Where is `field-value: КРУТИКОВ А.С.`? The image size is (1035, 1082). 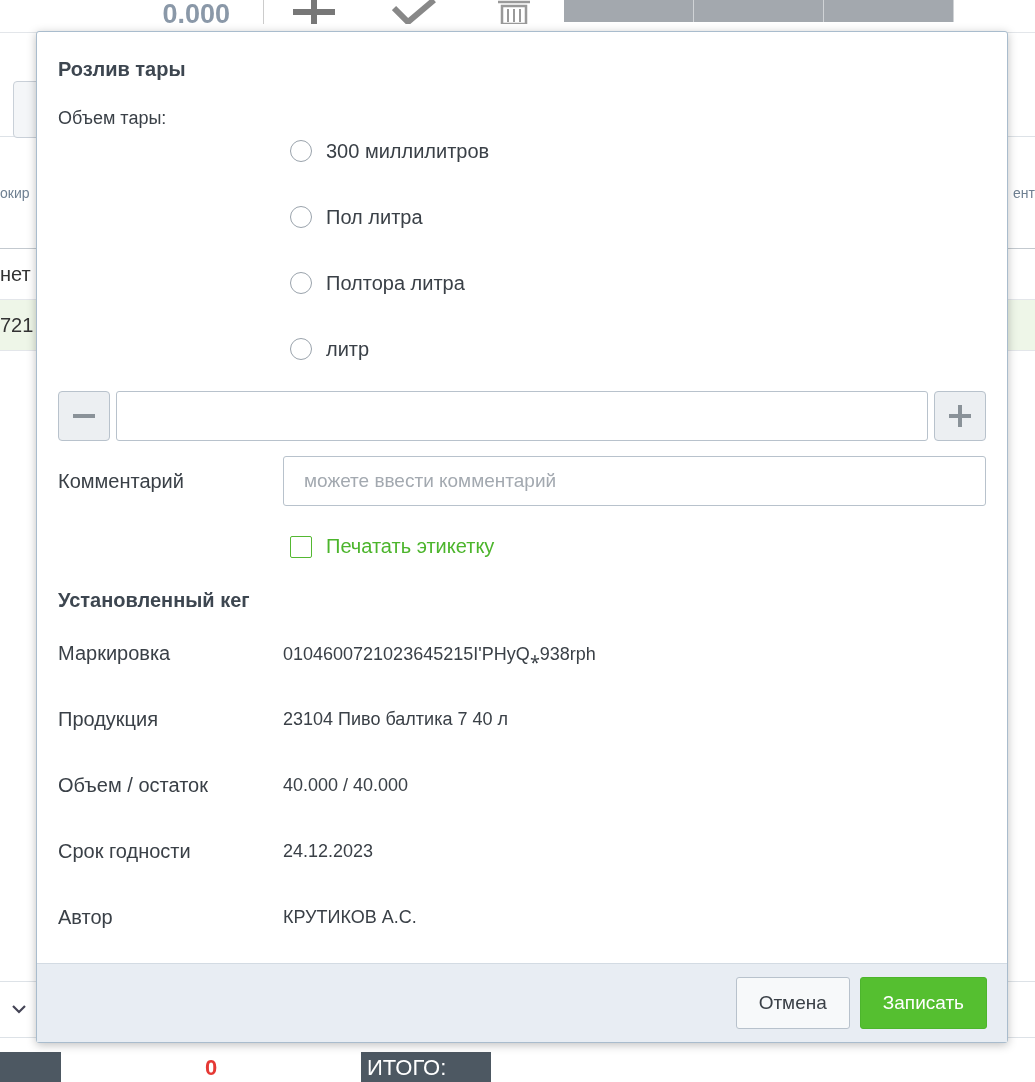 field-value: КРУТИКОВ А.С. is located at coordinates (350, 917).